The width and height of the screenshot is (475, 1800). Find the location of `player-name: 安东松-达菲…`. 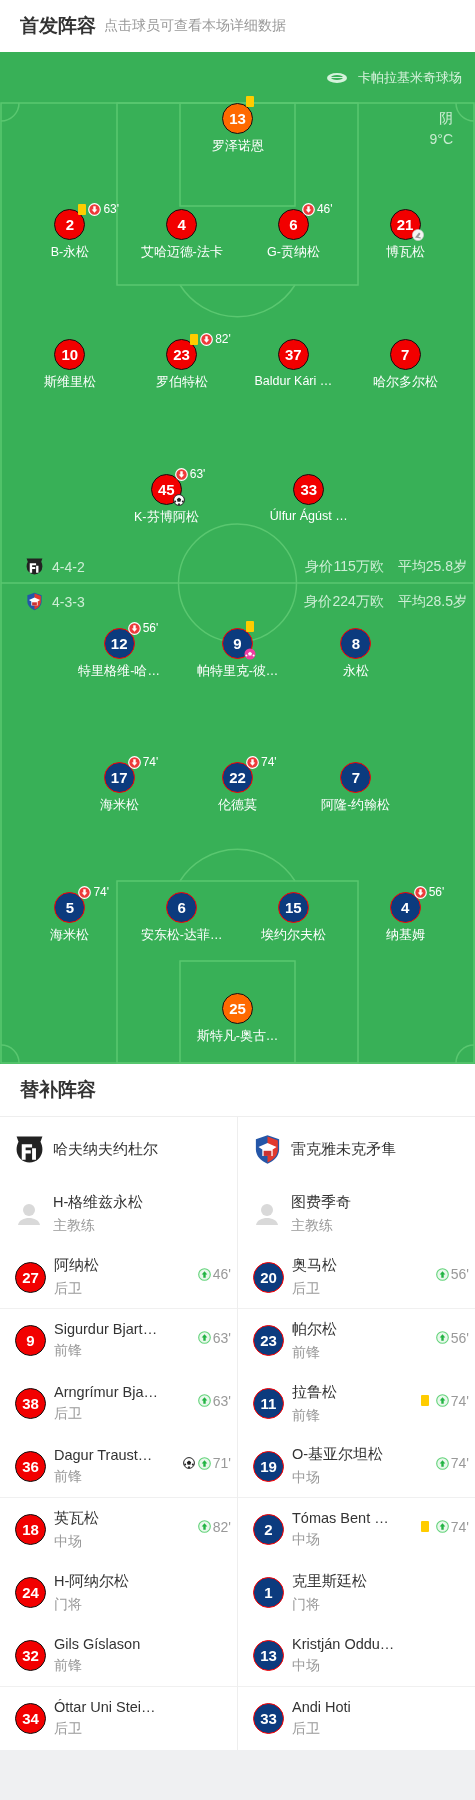

player-name: 安东松-达菲… is located at coordinates (181, 935).